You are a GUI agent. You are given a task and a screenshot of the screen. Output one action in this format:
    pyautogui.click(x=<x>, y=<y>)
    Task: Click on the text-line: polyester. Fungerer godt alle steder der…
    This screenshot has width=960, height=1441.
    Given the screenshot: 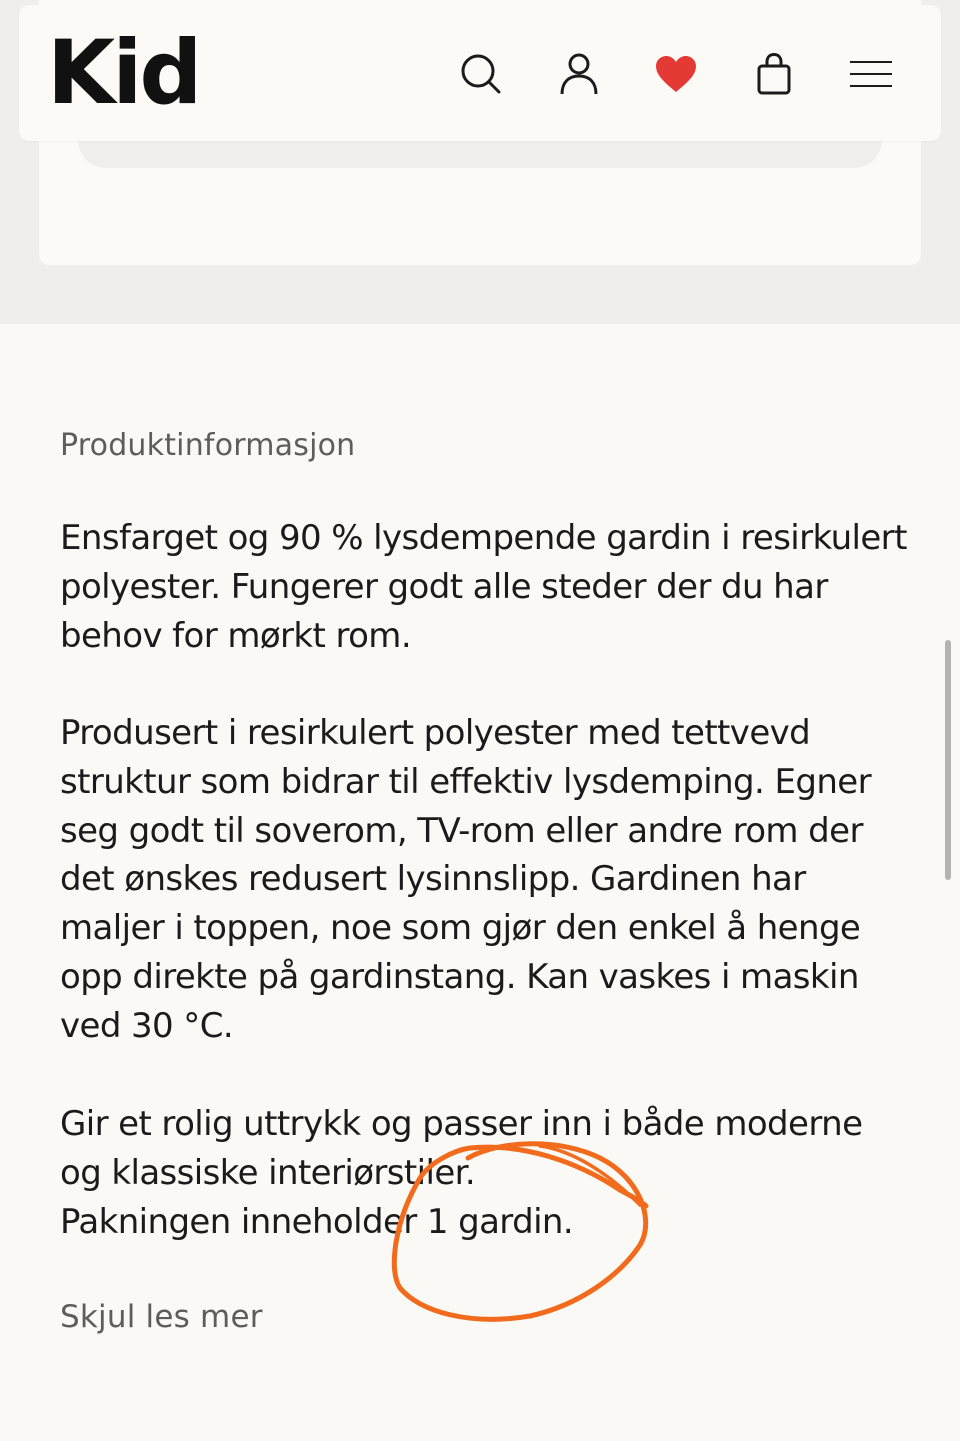 What is the action you would take?
    pyautogui.click(x=444, y=586)
    